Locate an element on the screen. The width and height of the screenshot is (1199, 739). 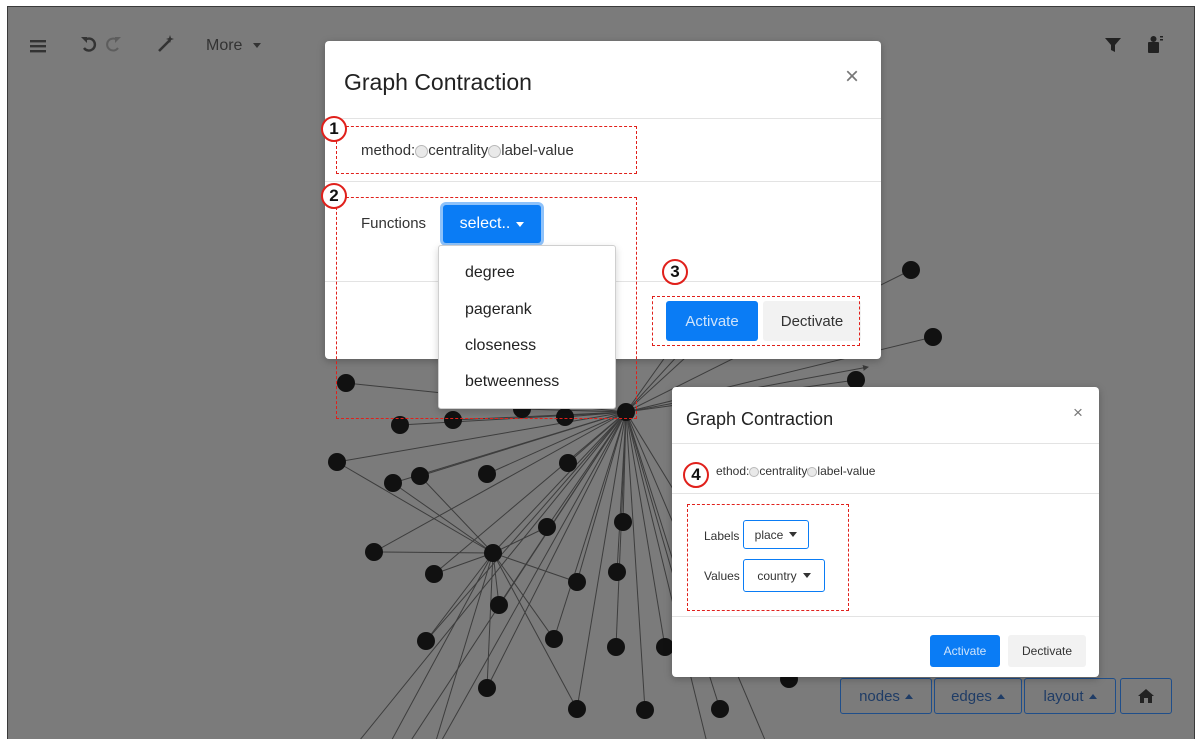
nodes-label: nodes is located at coordinates (879, 696).